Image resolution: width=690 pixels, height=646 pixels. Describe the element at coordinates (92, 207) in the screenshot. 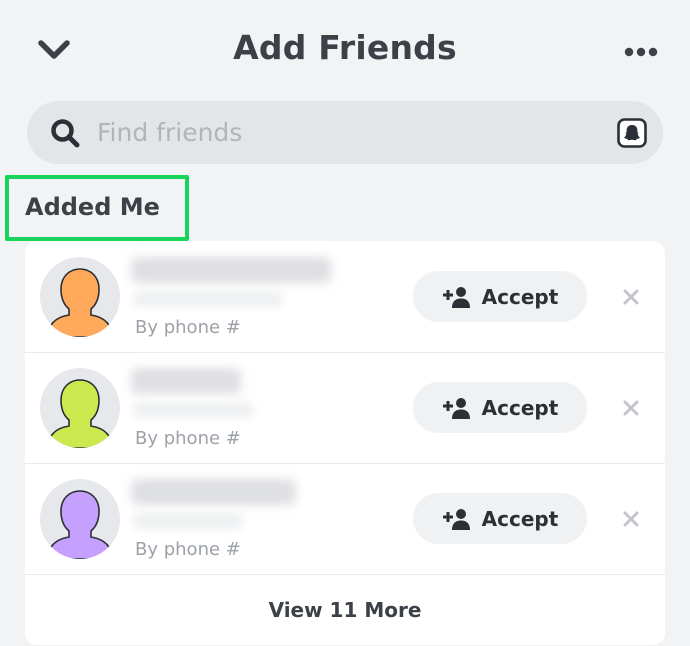

I see `section-title: Added Me` at that location.